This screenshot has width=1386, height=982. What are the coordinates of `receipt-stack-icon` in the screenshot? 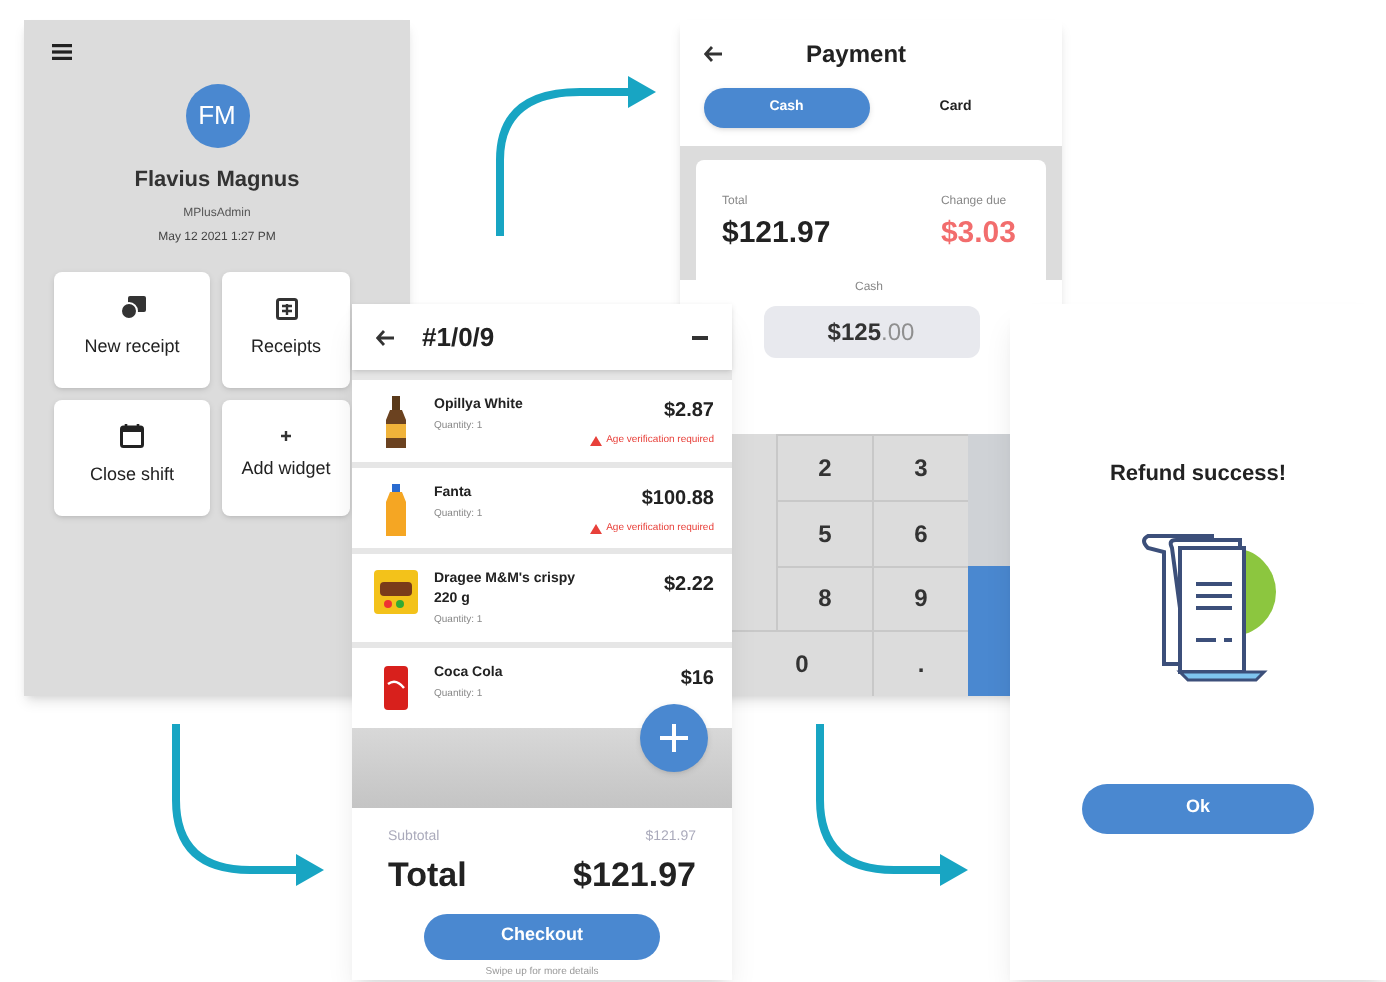 It's located at (132, 308).